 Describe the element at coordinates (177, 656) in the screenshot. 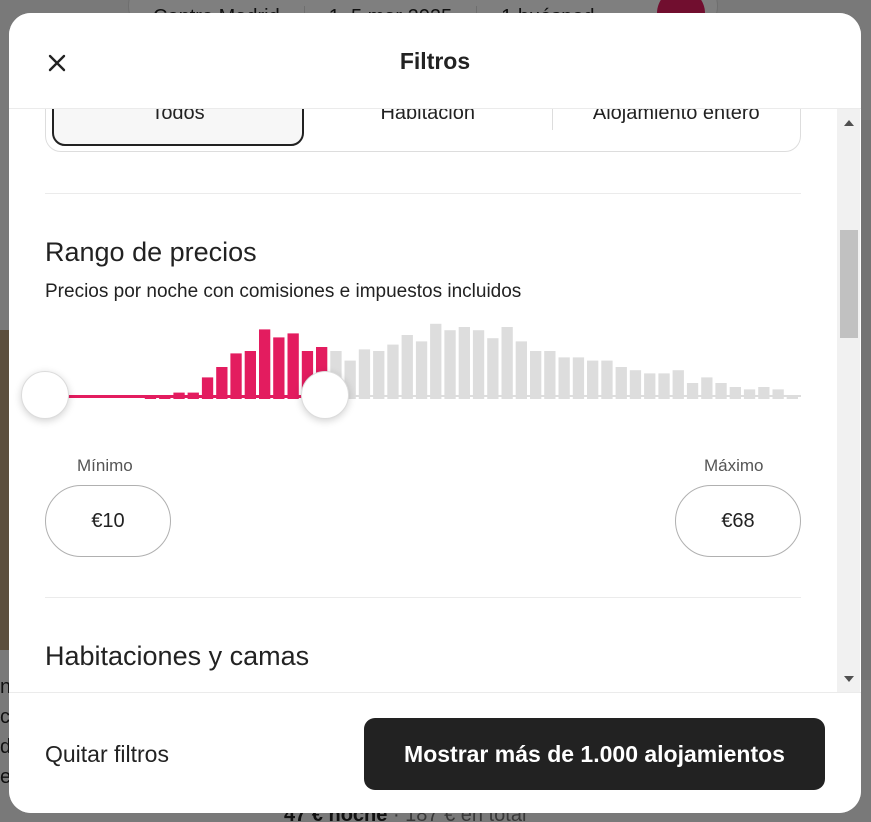

I see `rooms-beds-title: Habitaciones y camas` at that location.